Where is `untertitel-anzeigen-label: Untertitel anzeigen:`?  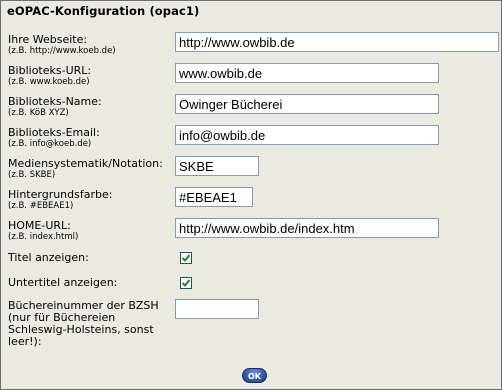
untertitel-anzeigen-label: Untertitel anzeigen: is located at coordinates (63, 282).